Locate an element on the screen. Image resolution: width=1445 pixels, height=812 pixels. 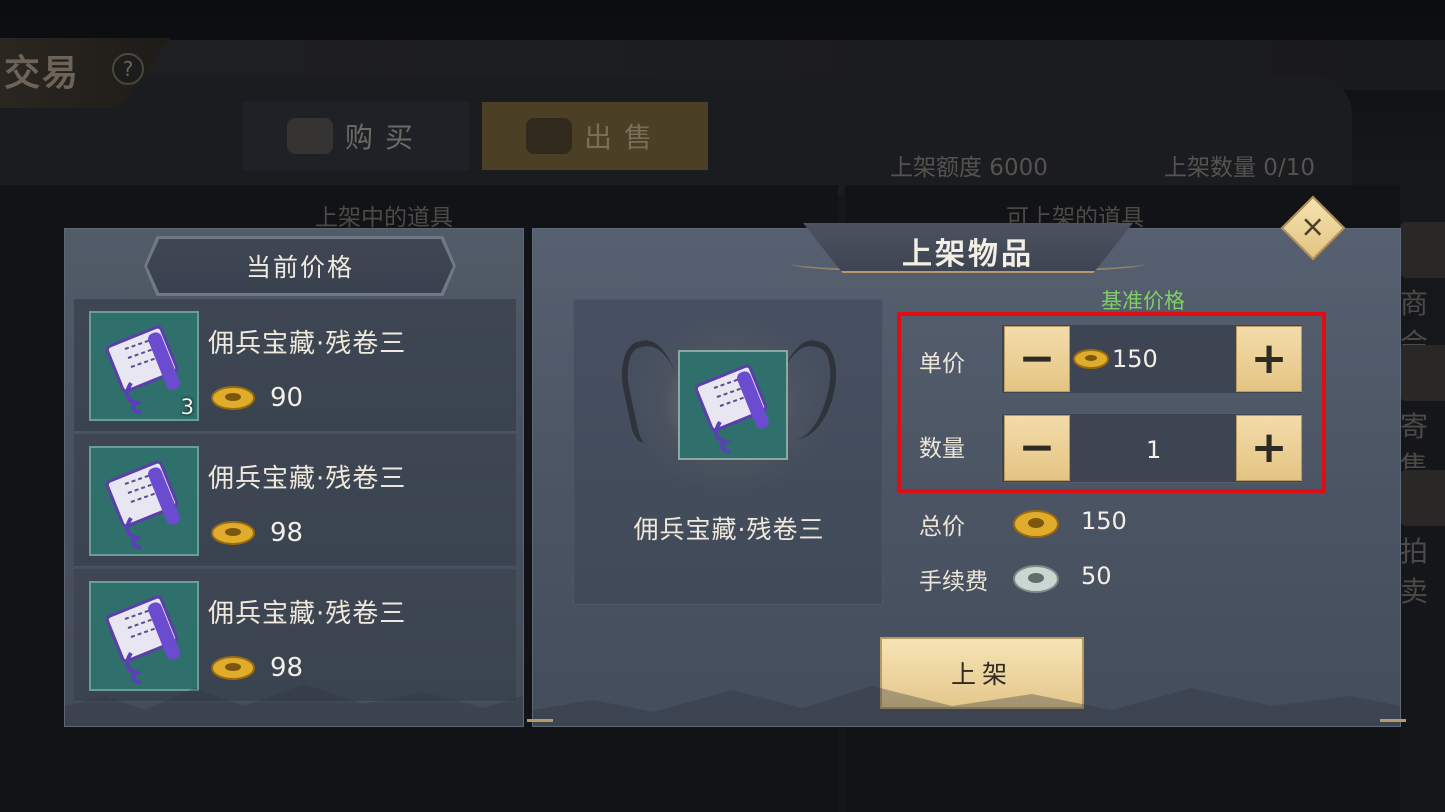
item-preview: 佣兵宝藏·残卷三 is located at coordinates (728, 452).